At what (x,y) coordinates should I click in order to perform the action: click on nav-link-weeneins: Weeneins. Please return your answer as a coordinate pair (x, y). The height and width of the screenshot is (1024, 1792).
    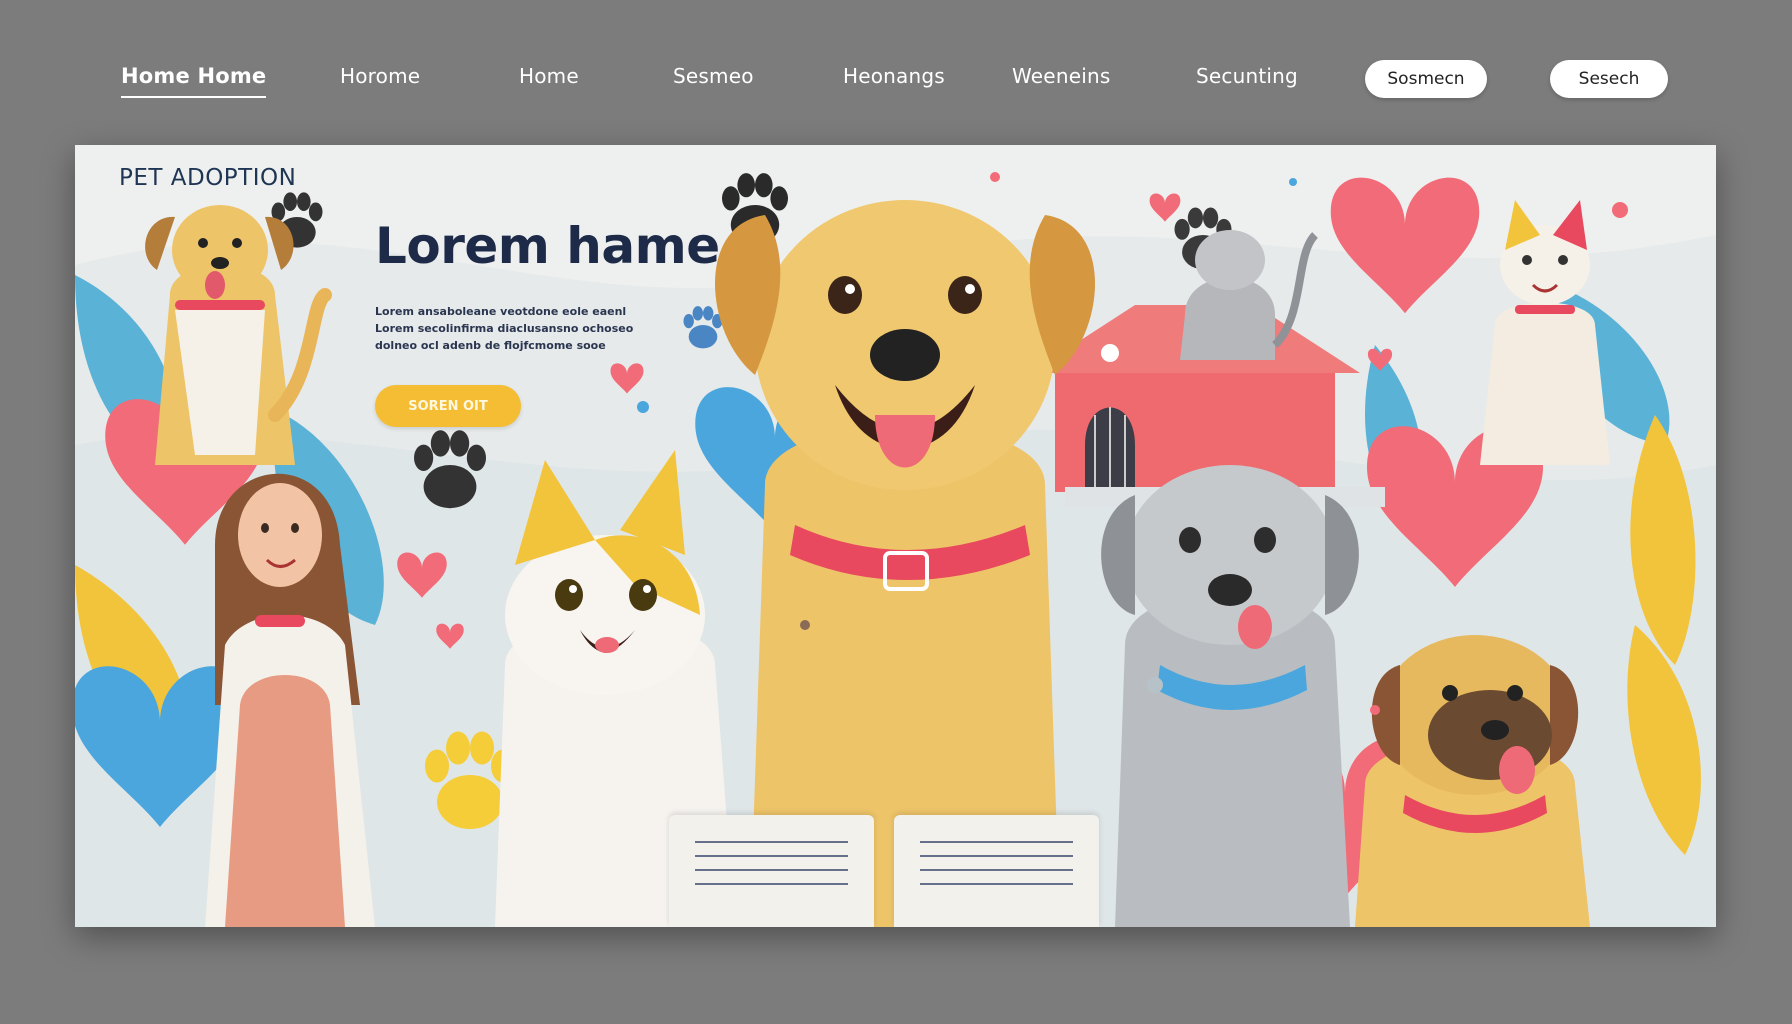
    Looking at the image, I should click on (1061, 76).